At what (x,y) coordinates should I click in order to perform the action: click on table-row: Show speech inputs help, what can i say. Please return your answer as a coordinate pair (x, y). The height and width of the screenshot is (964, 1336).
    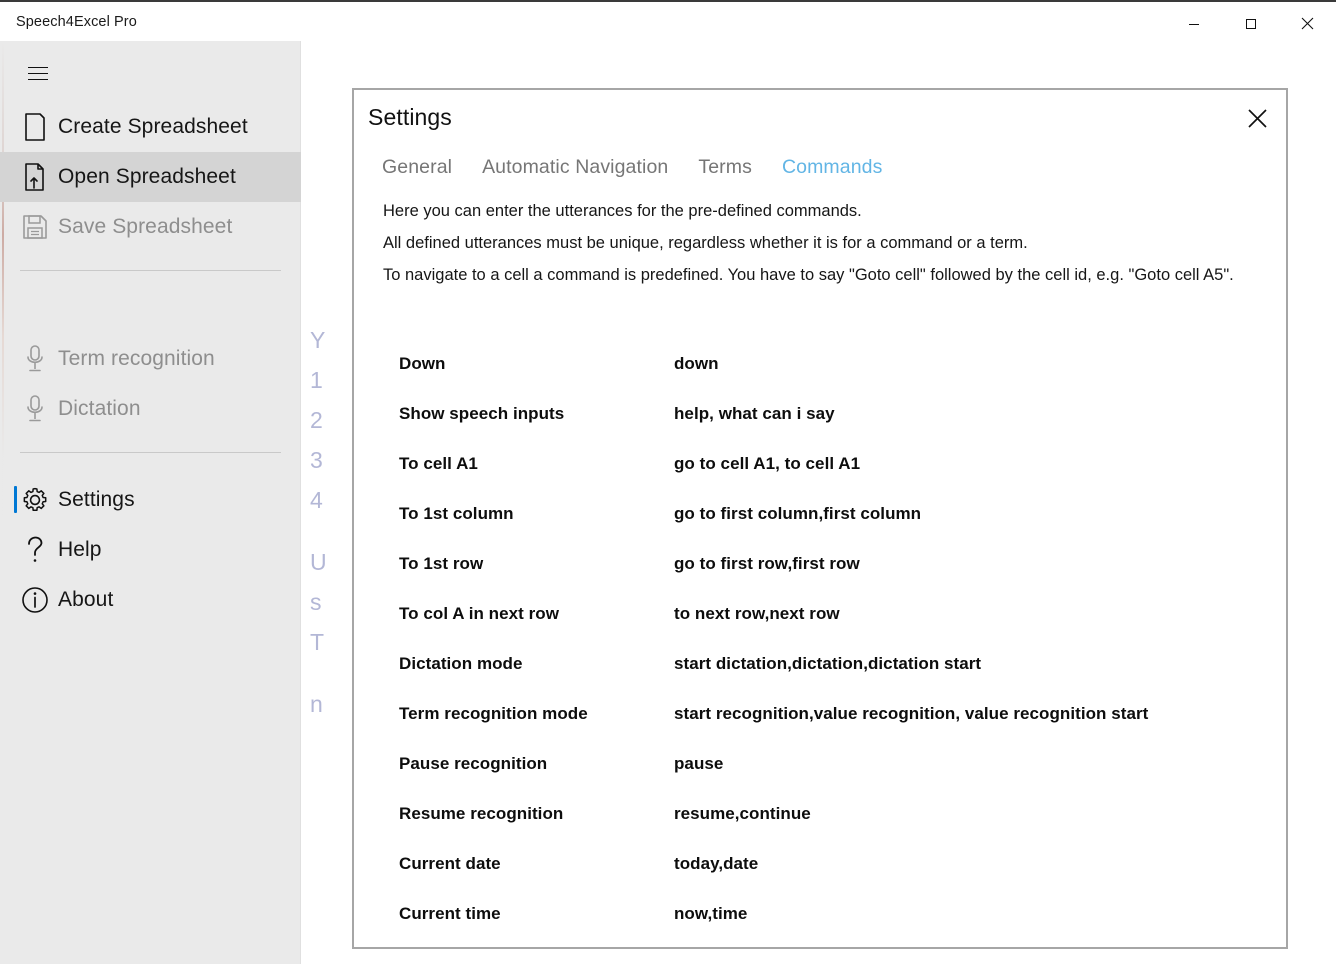
    Looking at the image, I should click on (834, 429).